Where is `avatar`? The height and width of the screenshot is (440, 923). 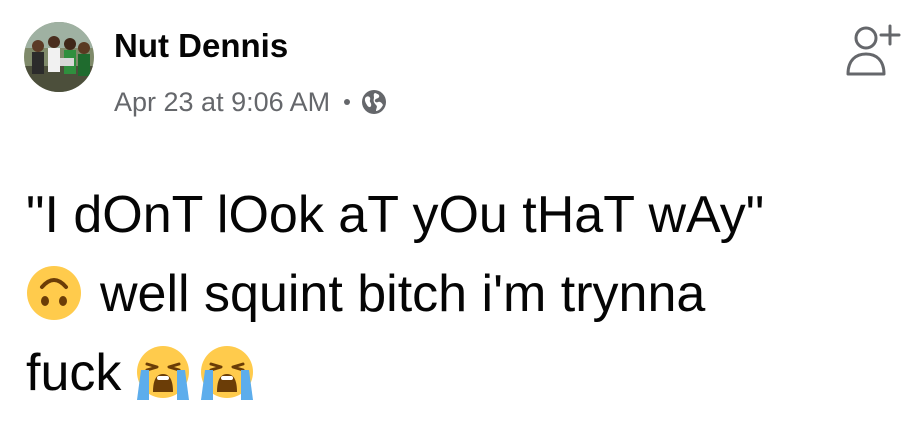
avatar is located at coordinates (59, 57).